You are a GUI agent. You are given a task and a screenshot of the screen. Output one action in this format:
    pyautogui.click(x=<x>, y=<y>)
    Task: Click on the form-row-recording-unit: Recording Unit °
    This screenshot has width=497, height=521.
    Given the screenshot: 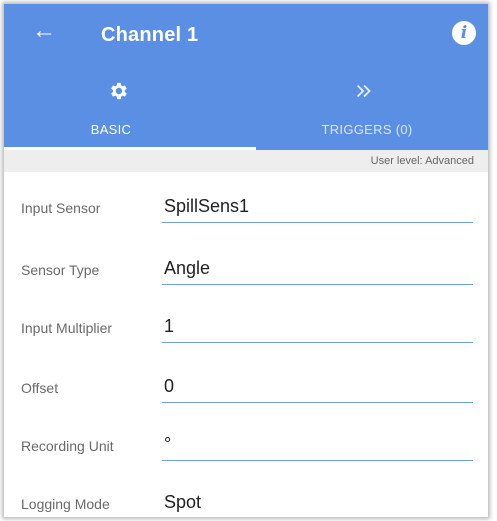 What is the action you would take?
    pyautogui.click(x=246, y=443)
    